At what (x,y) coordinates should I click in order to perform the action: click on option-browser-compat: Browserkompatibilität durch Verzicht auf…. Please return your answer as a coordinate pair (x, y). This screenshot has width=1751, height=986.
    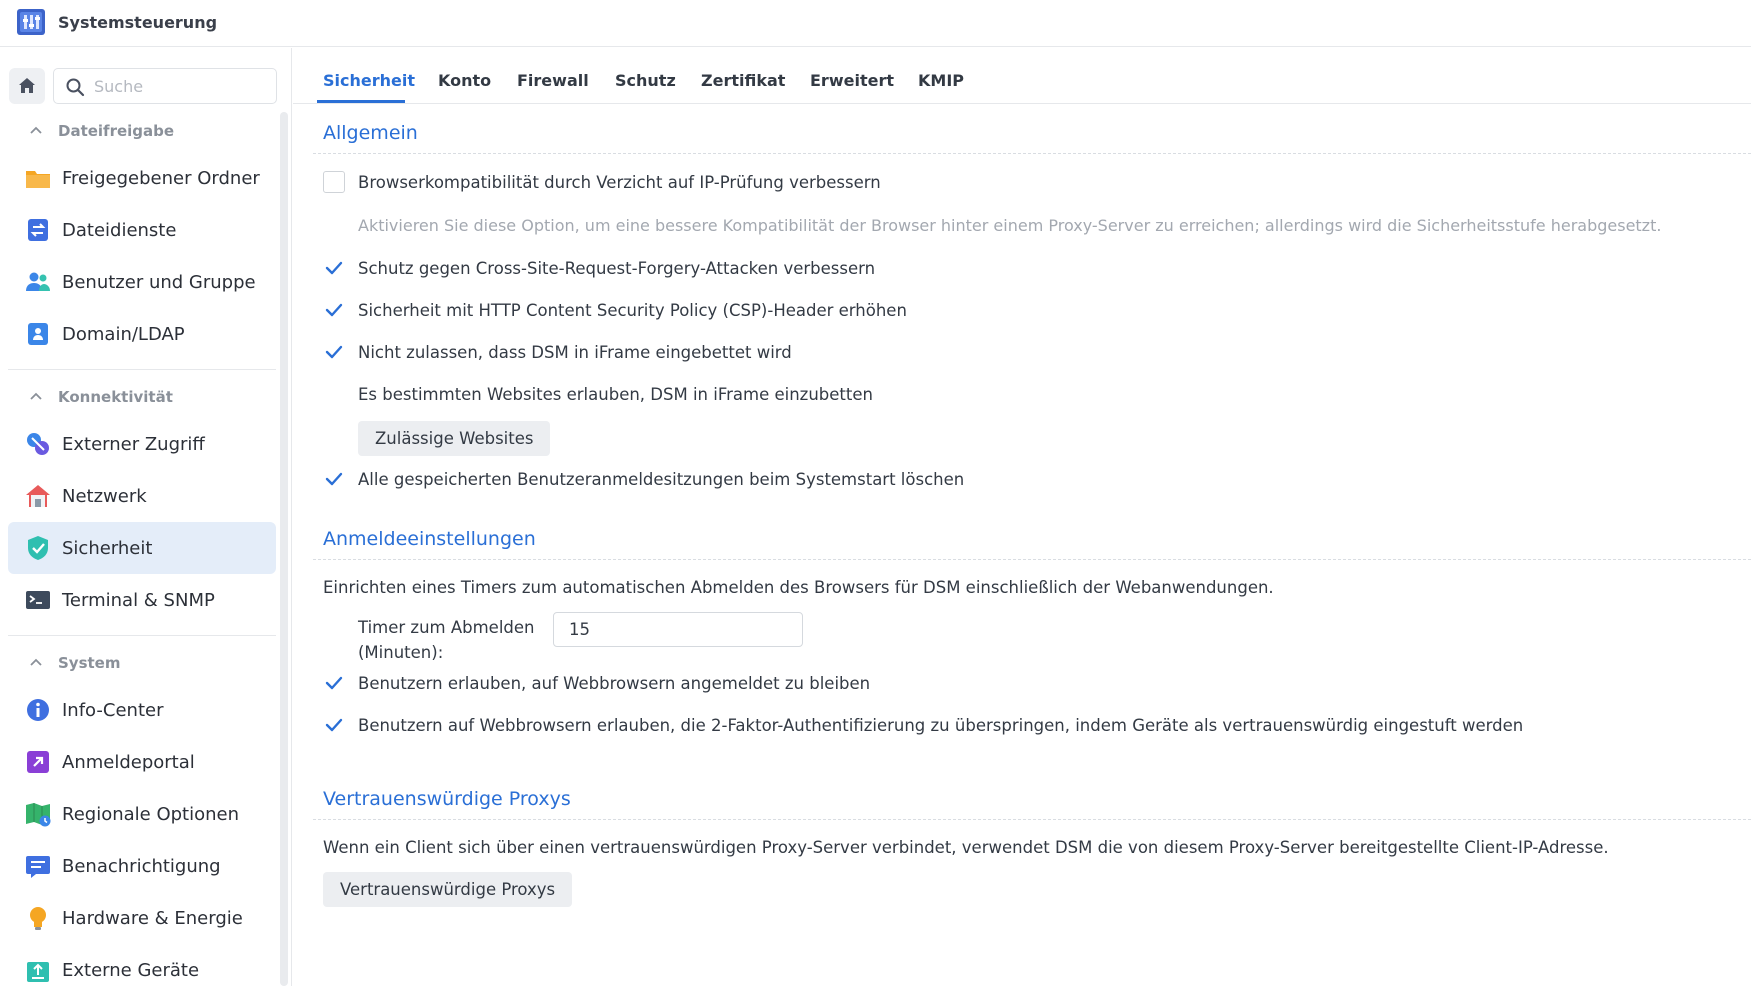
    Looking at the image, I should click on (602, 182).